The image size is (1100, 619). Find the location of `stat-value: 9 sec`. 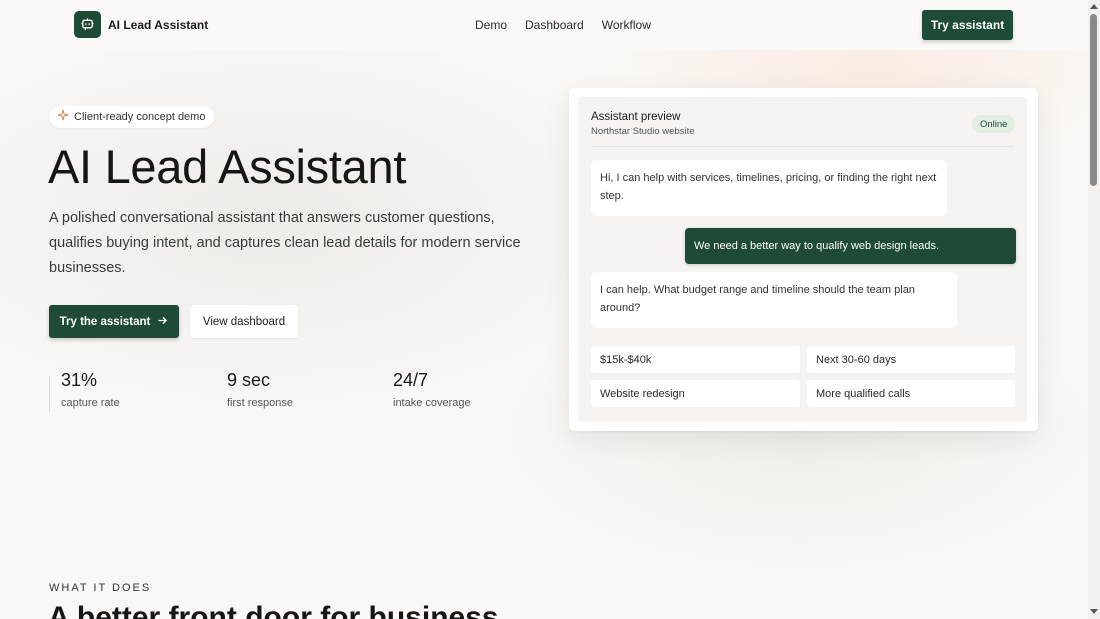

stat-value: 9 sec is located at coordinates (249, 380).